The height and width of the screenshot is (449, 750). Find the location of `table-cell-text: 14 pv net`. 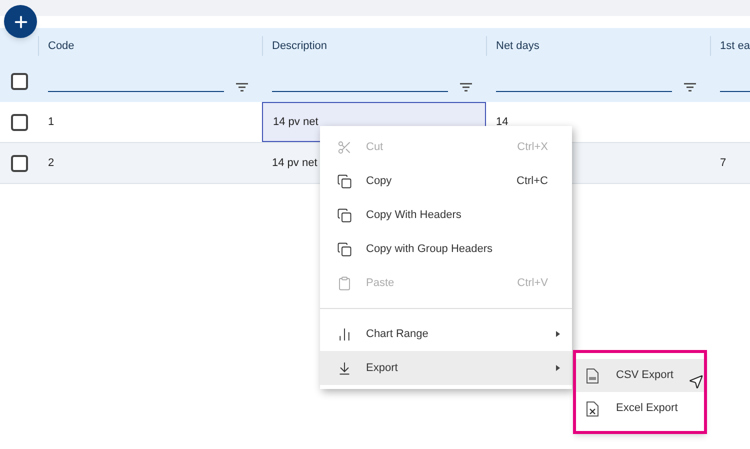

table-cell-text: 14 pv net is located at coordinates (295, 122).